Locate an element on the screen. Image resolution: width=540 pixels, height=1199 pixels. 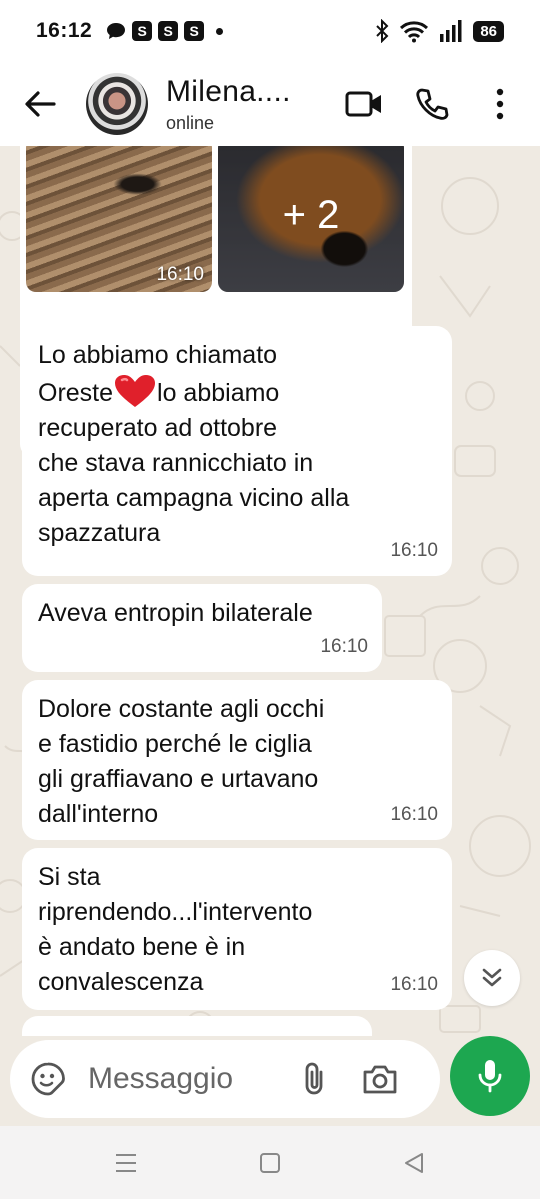
message-text: Aveva entropin bilaterale is located at coordinates (175, 613).